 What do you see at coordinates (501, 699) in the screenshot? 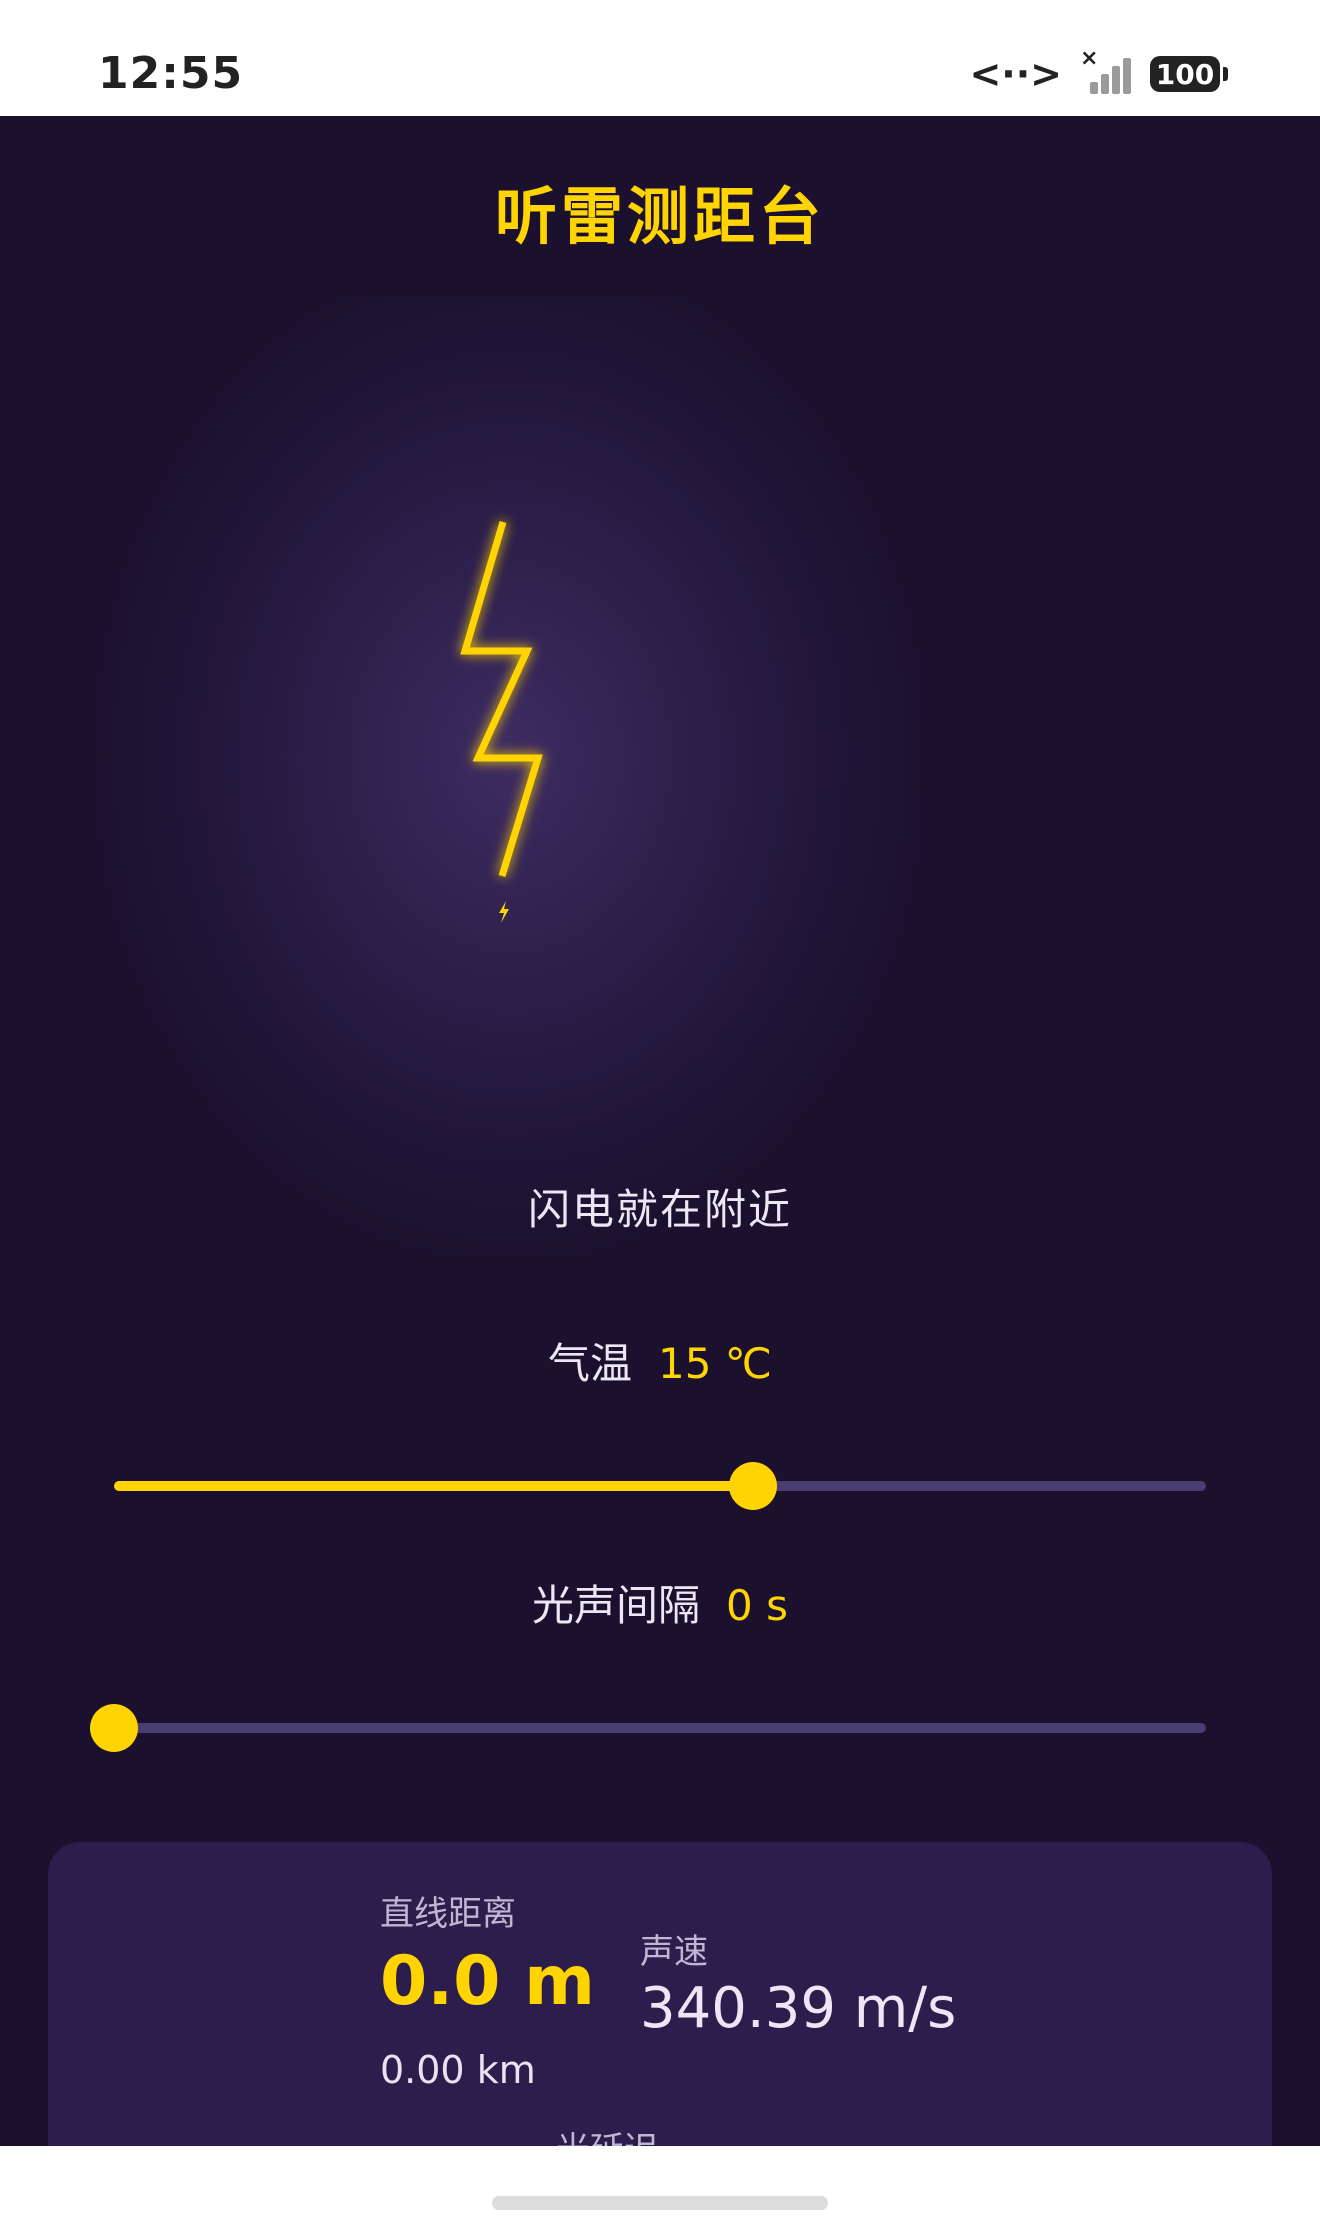
I see `lightning-bolt-icon` at bounding box center [501, 699].